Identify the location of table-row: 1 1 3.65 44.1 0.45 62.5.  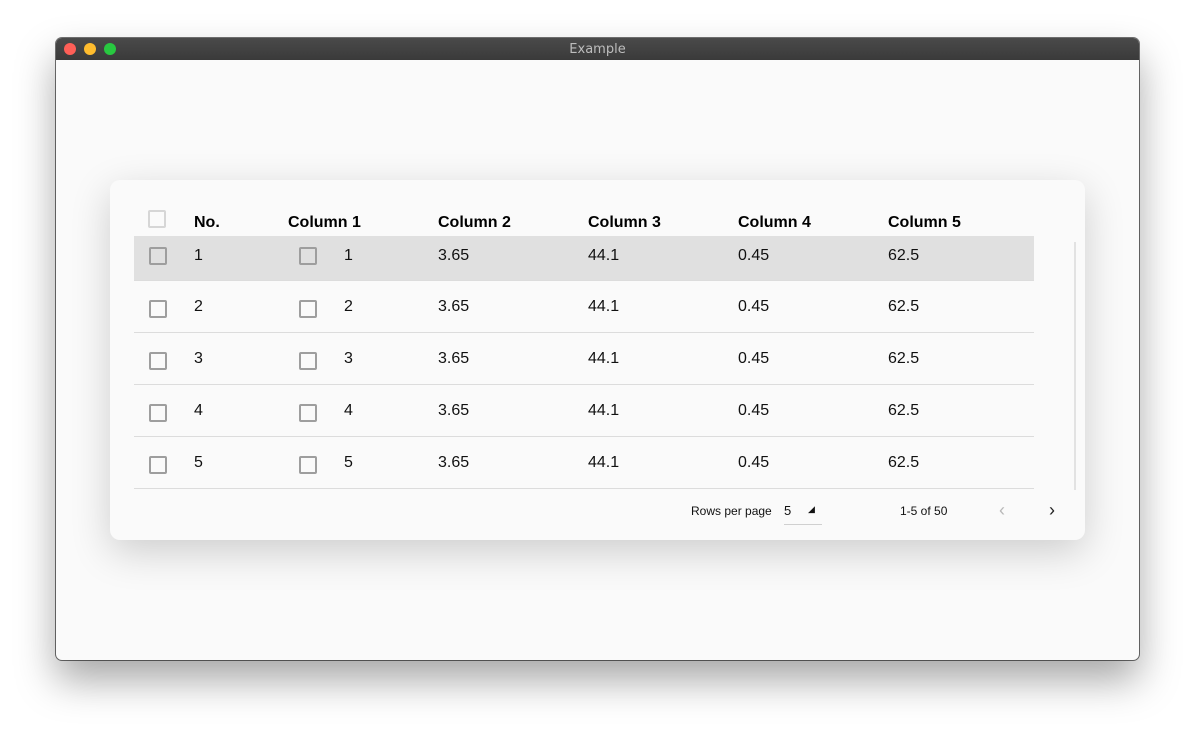
(584, 258).